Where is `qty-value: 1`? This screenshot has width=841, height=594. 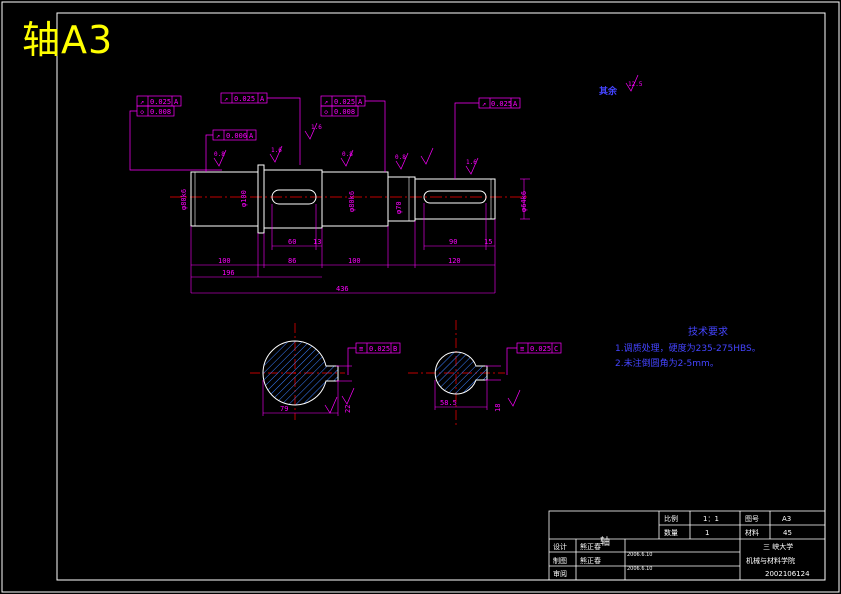 qty-value: 1 is located at coordinates (707, 533).